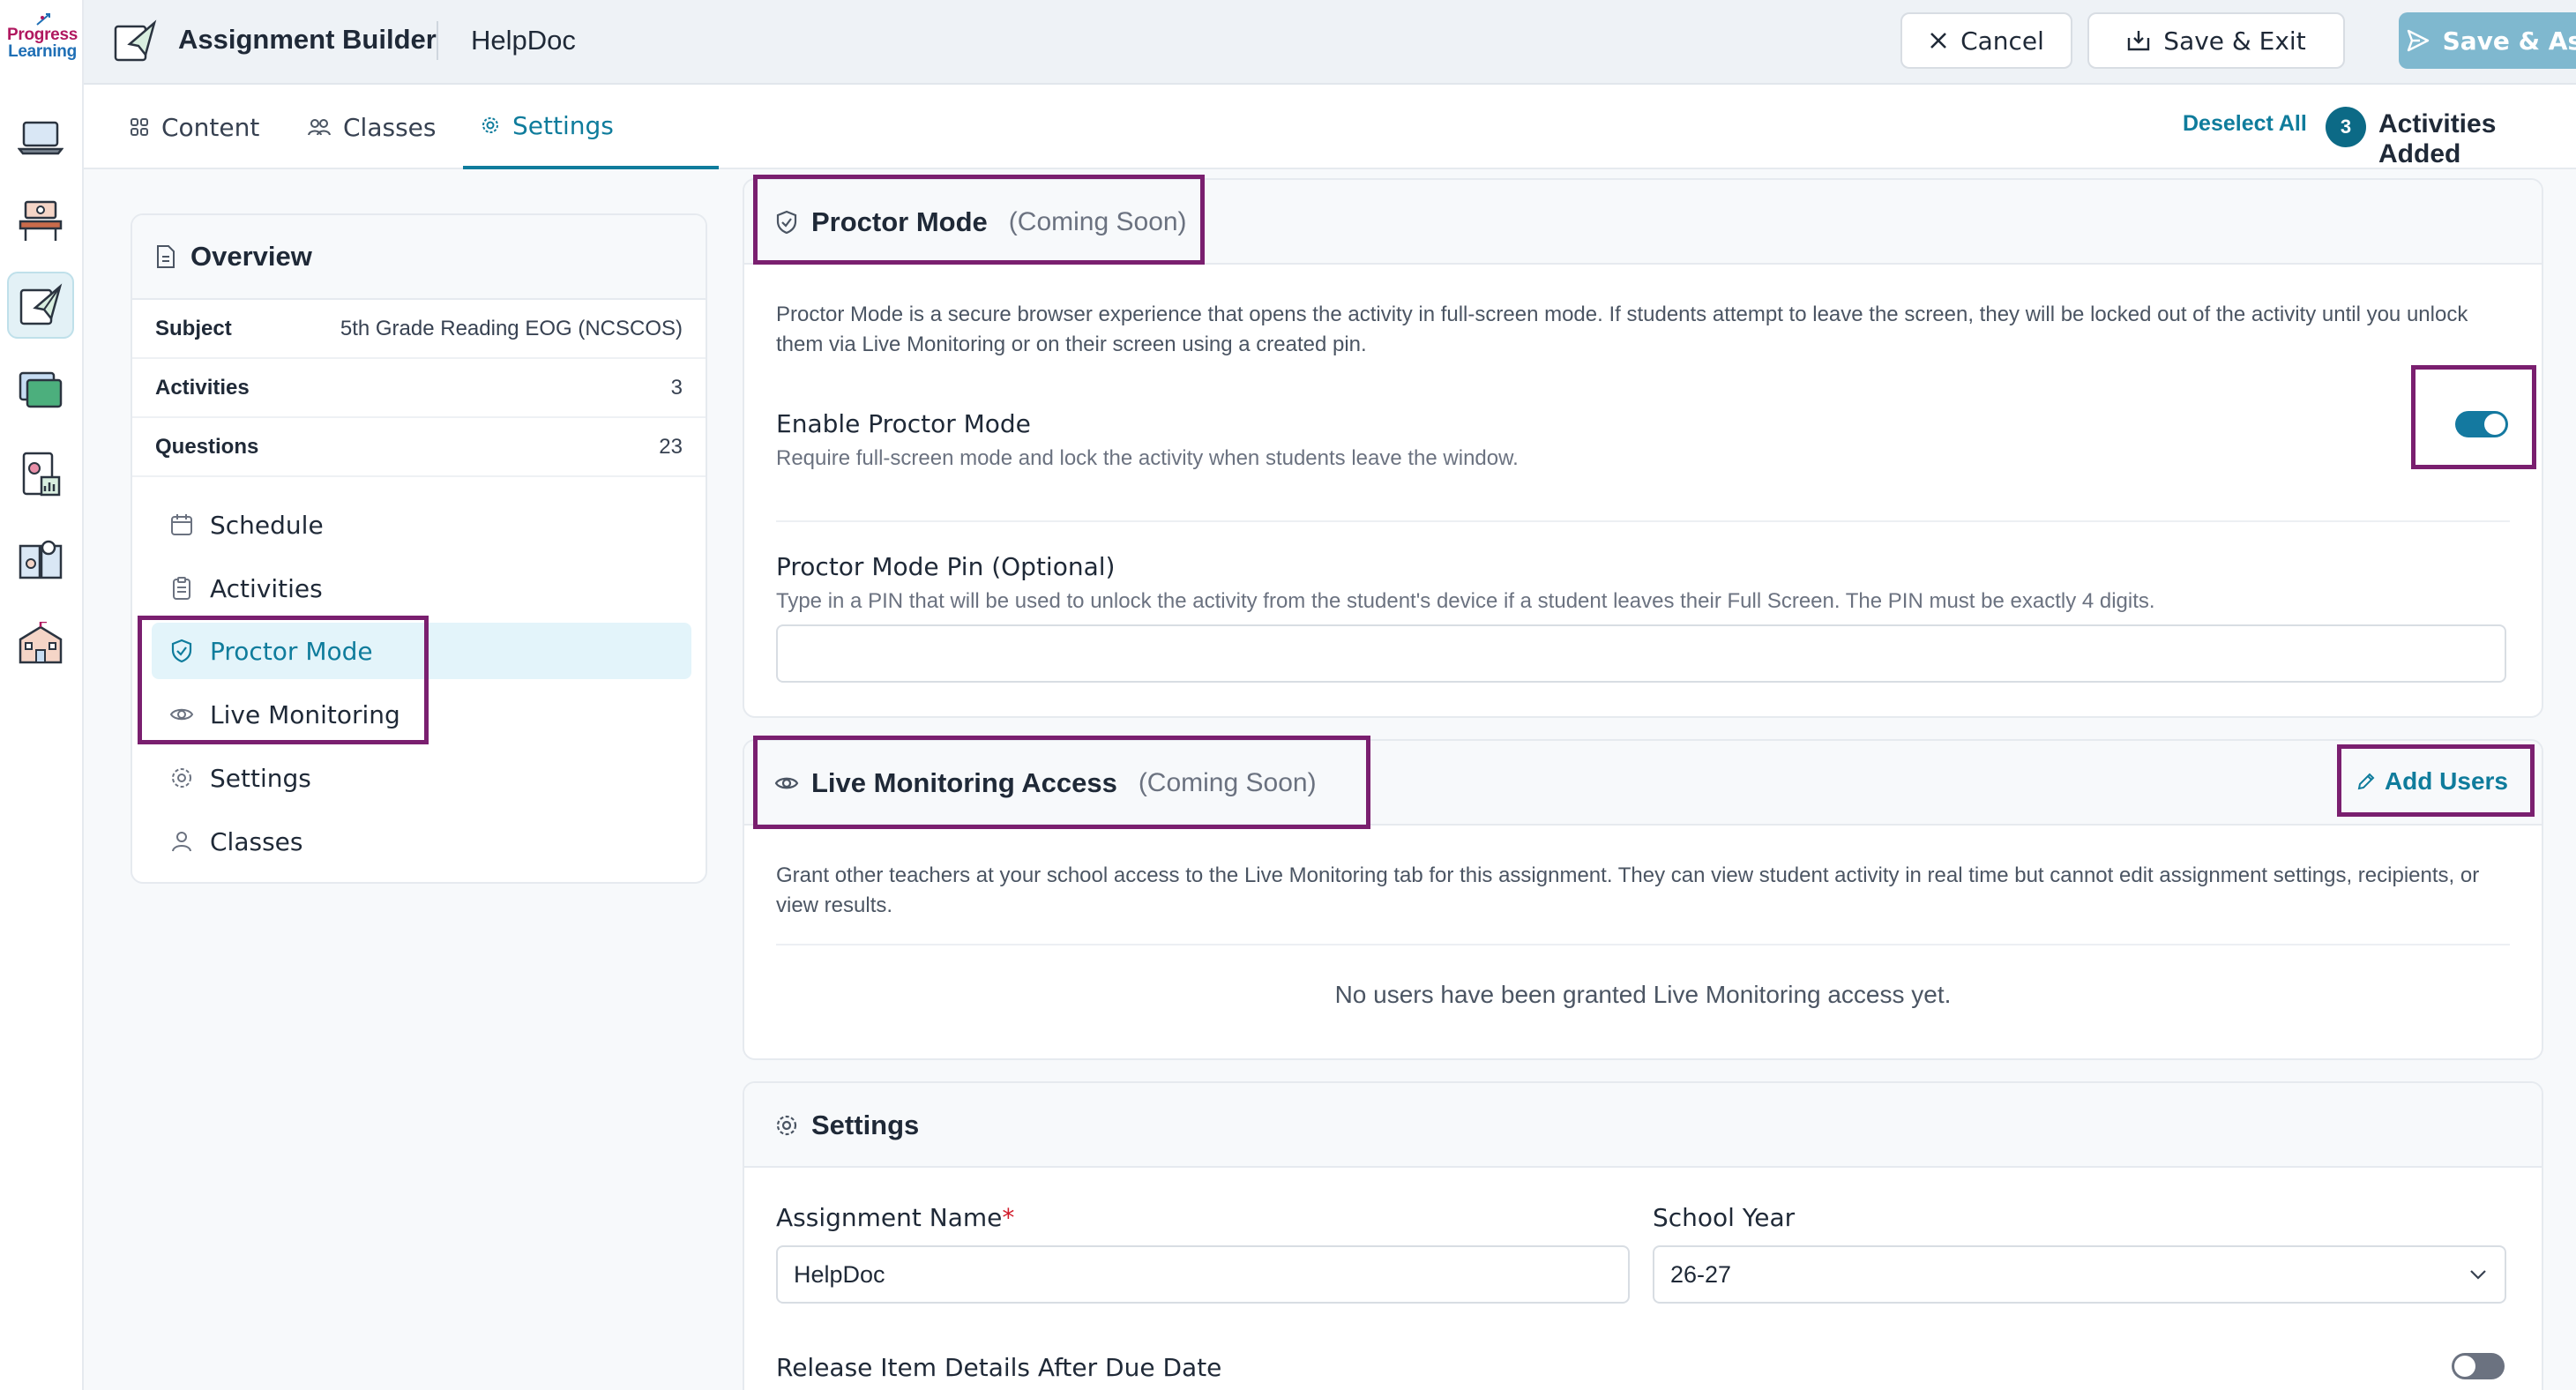 The height and width of the screenshot is (1390, 2576). What do you see at coordinates (2446, 781) in the screenshot?
I see `add-users-label: Add Users` at bounding box center [2446, 781].